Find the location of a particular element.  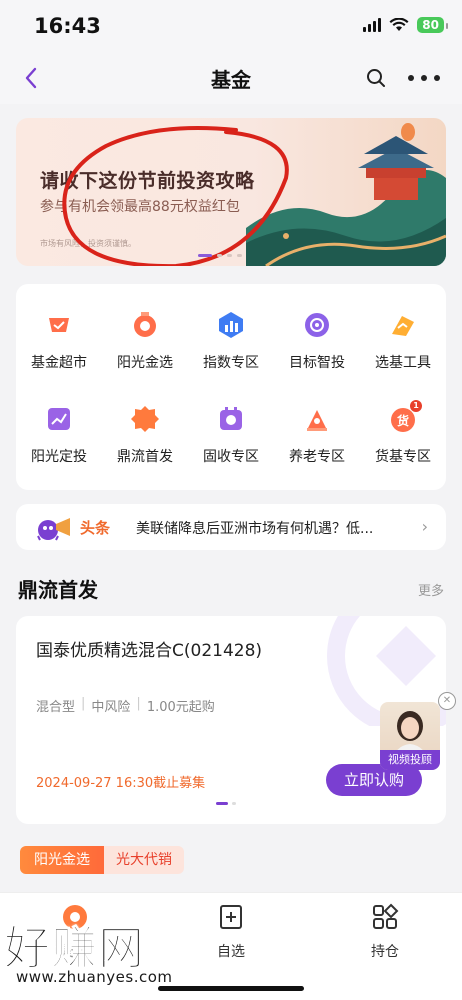

video-advisor-label: 视频投顾 is located at coordinates (410, 760).